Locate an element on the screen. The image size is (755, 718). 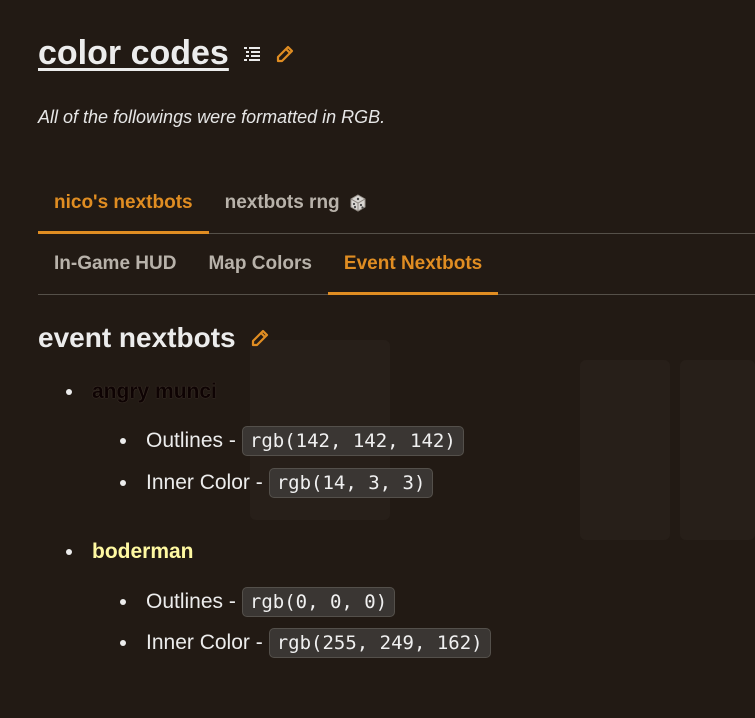
section-title-row: event nextbots is located at coordinates (154, 338).